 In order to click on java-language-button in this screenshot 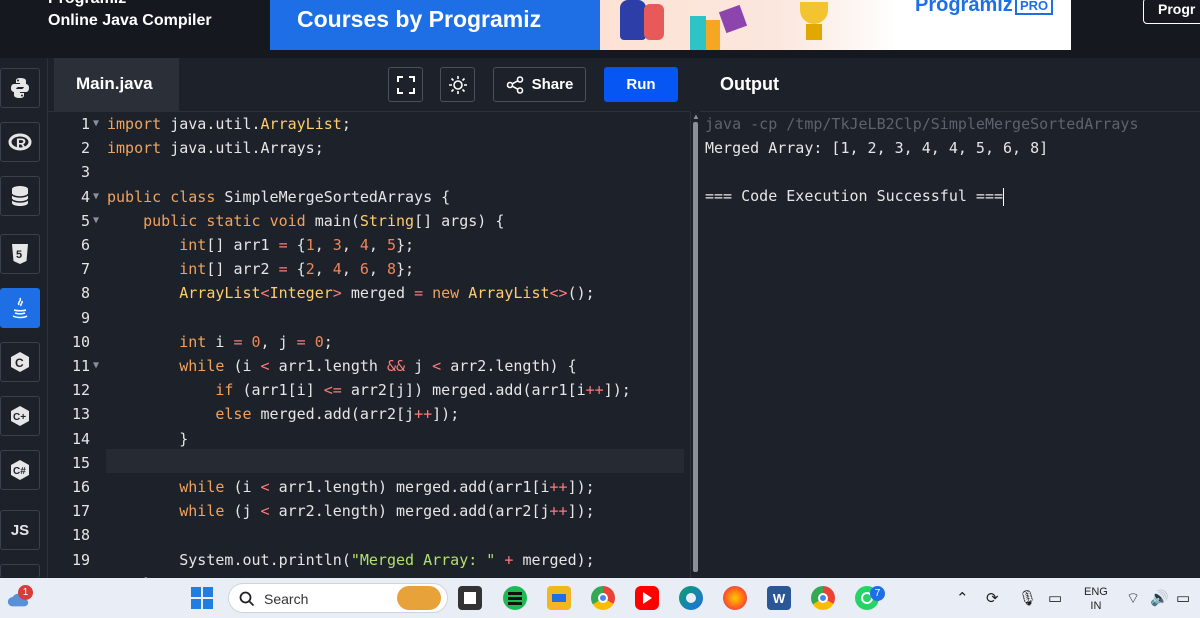, I will do `click(20, 308)`.